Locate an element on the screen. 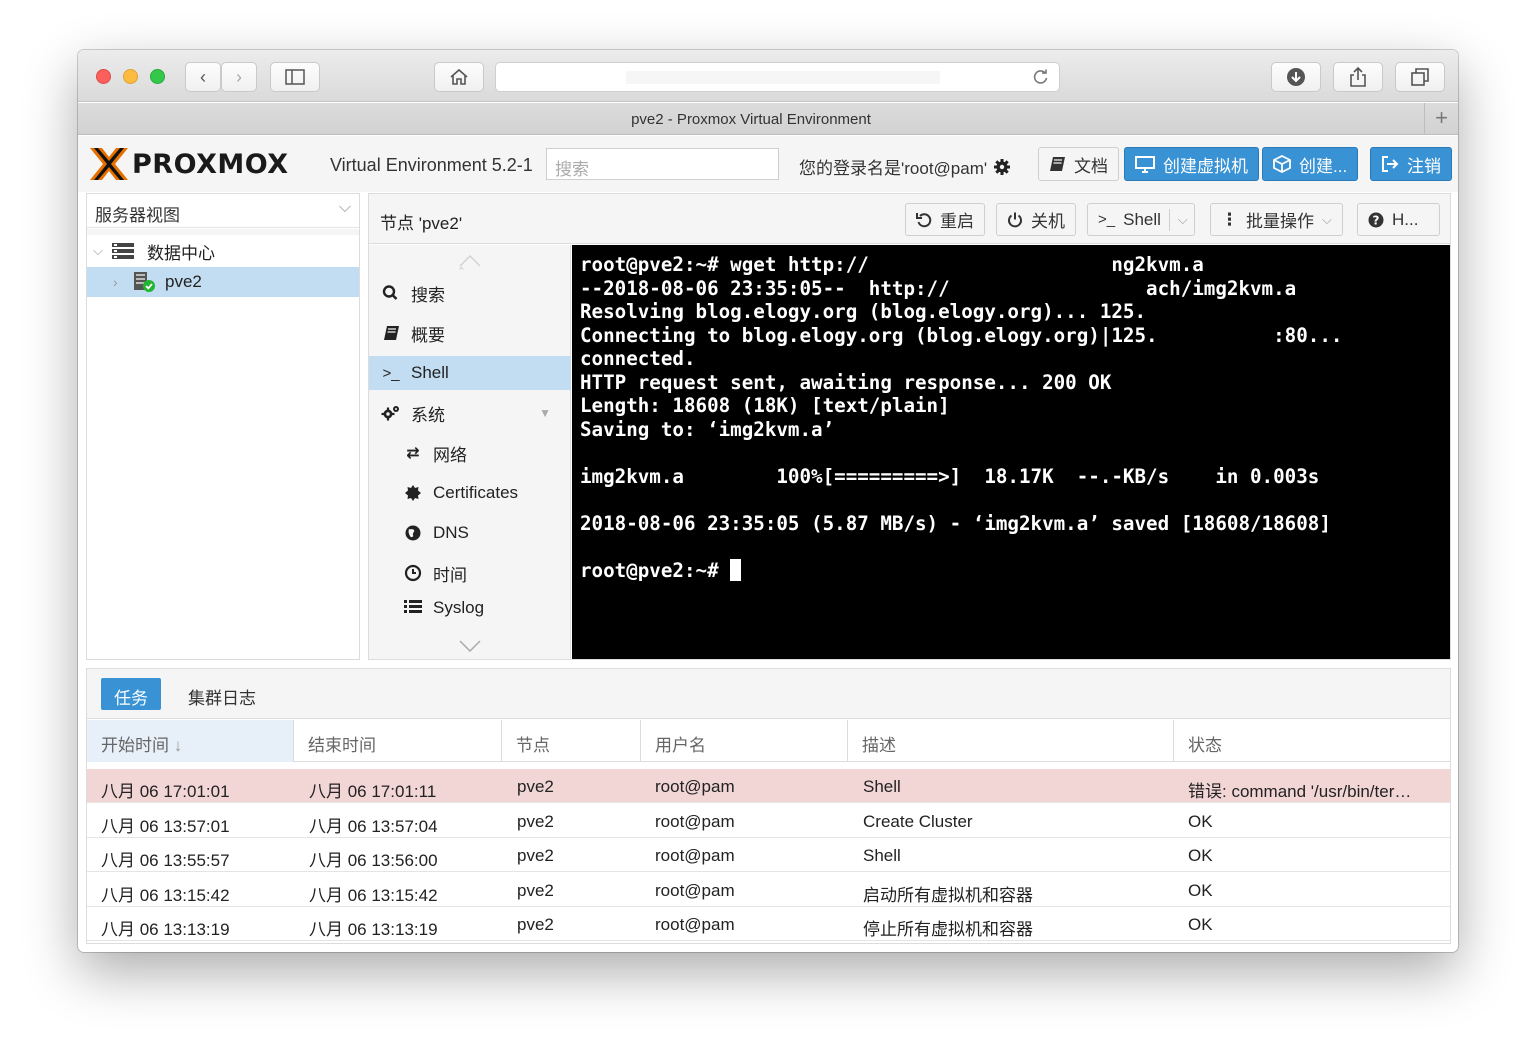  nav-item-network: ⇄ 网络 is located at coordinates (470, 453).